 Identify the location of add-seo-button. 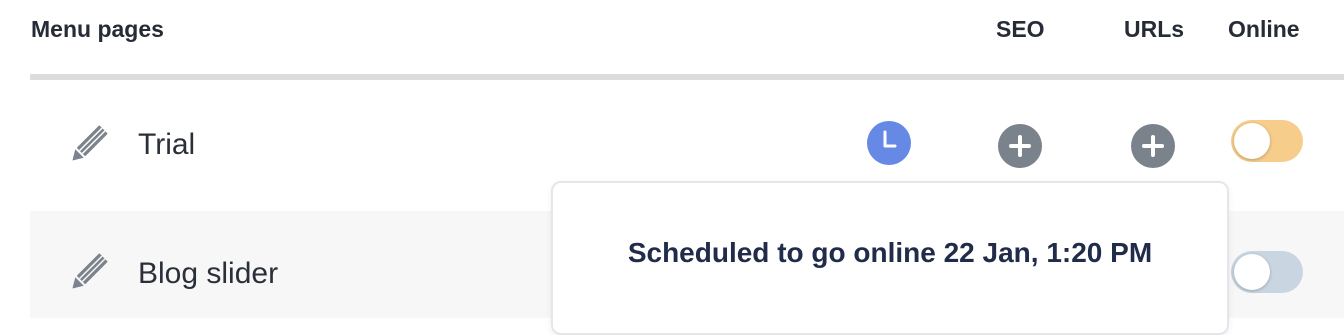
(1020, 146).